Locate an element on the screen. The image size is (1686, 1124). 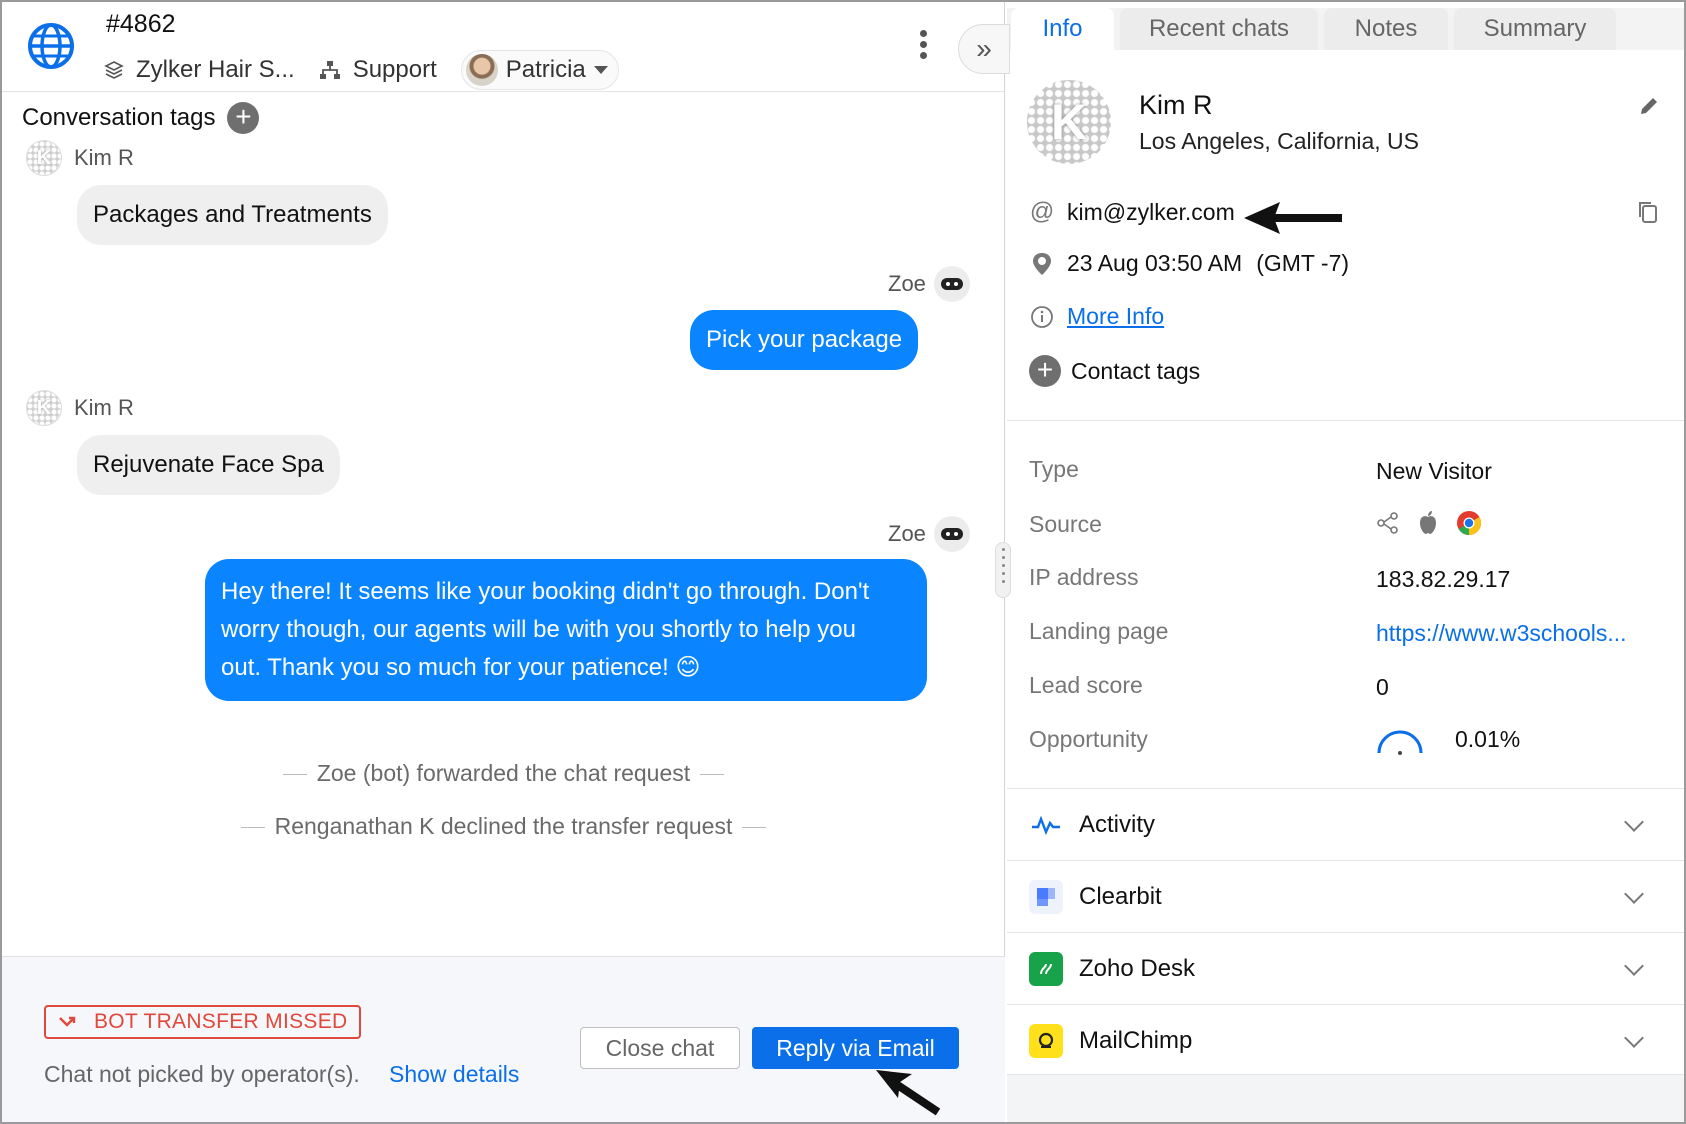
opportunity-gauge is located at coordinates (1400, 742).